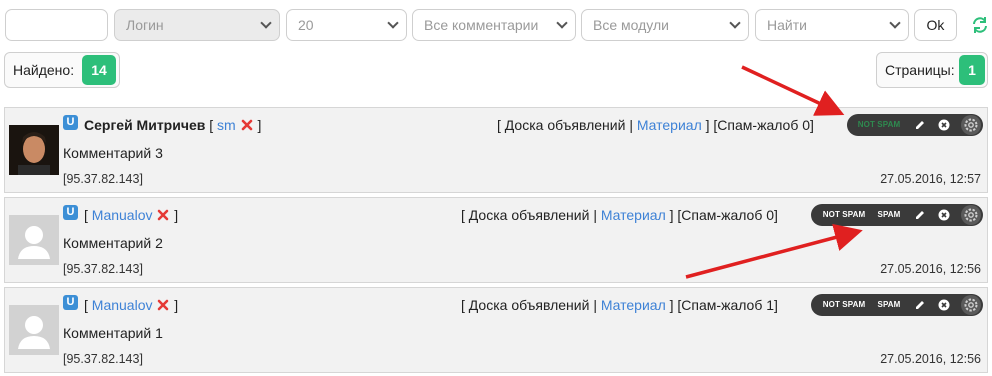 The width and height of the screenshot is (992, 376). What do you see at coordinates (920, 70) in the screenshot?
I see `pages-label: Страницы:` at bounding box center [920, 70].